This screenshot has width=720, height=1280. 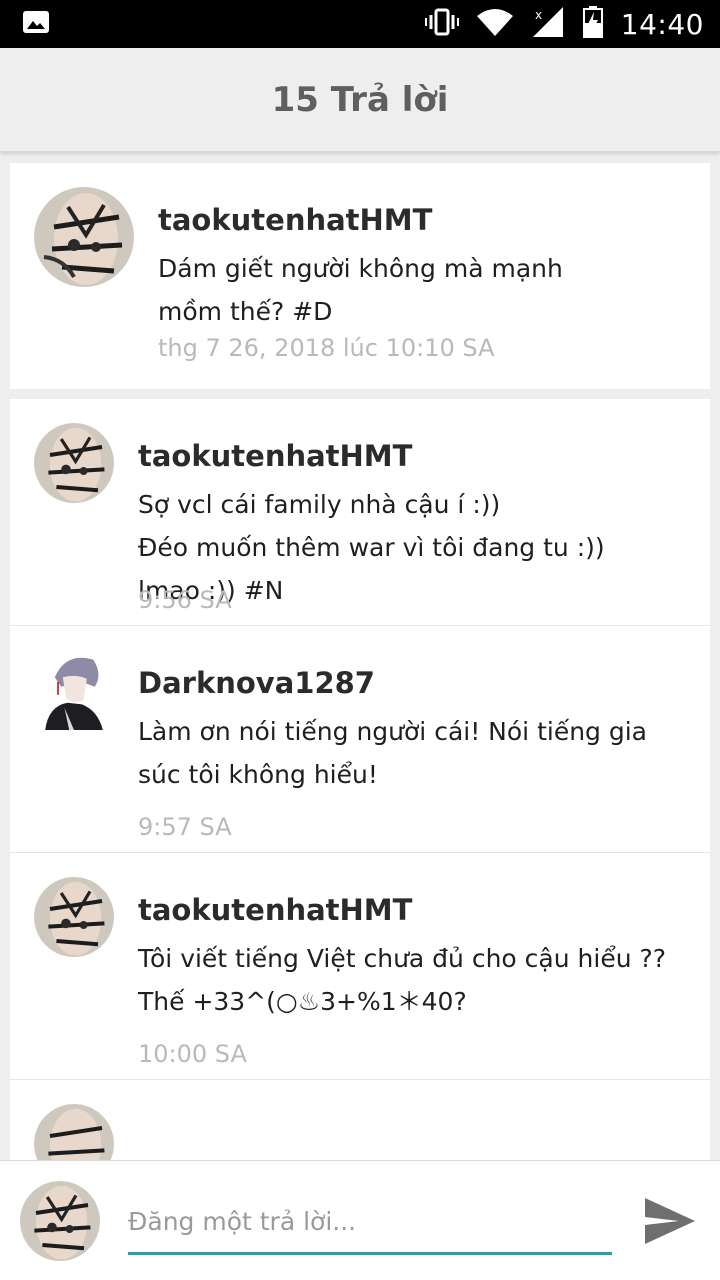 I want to click on reply-composer, so click(x=360, y=1220).